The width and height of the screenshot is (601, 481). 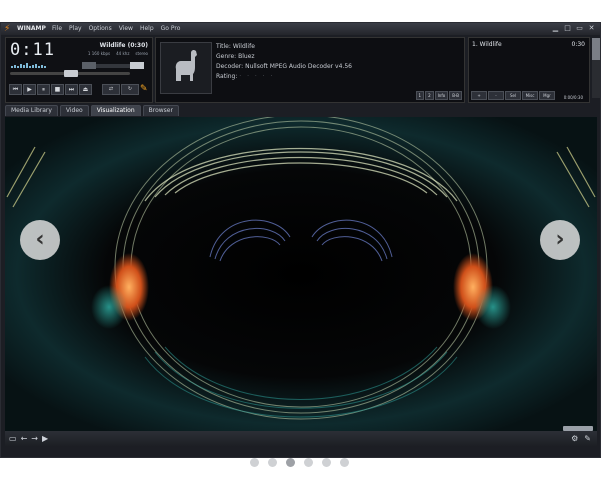 What do you see at coordinates (75, 29) in the screenshot?
I see `menu-play: Play` at bounding box center [75, 29].